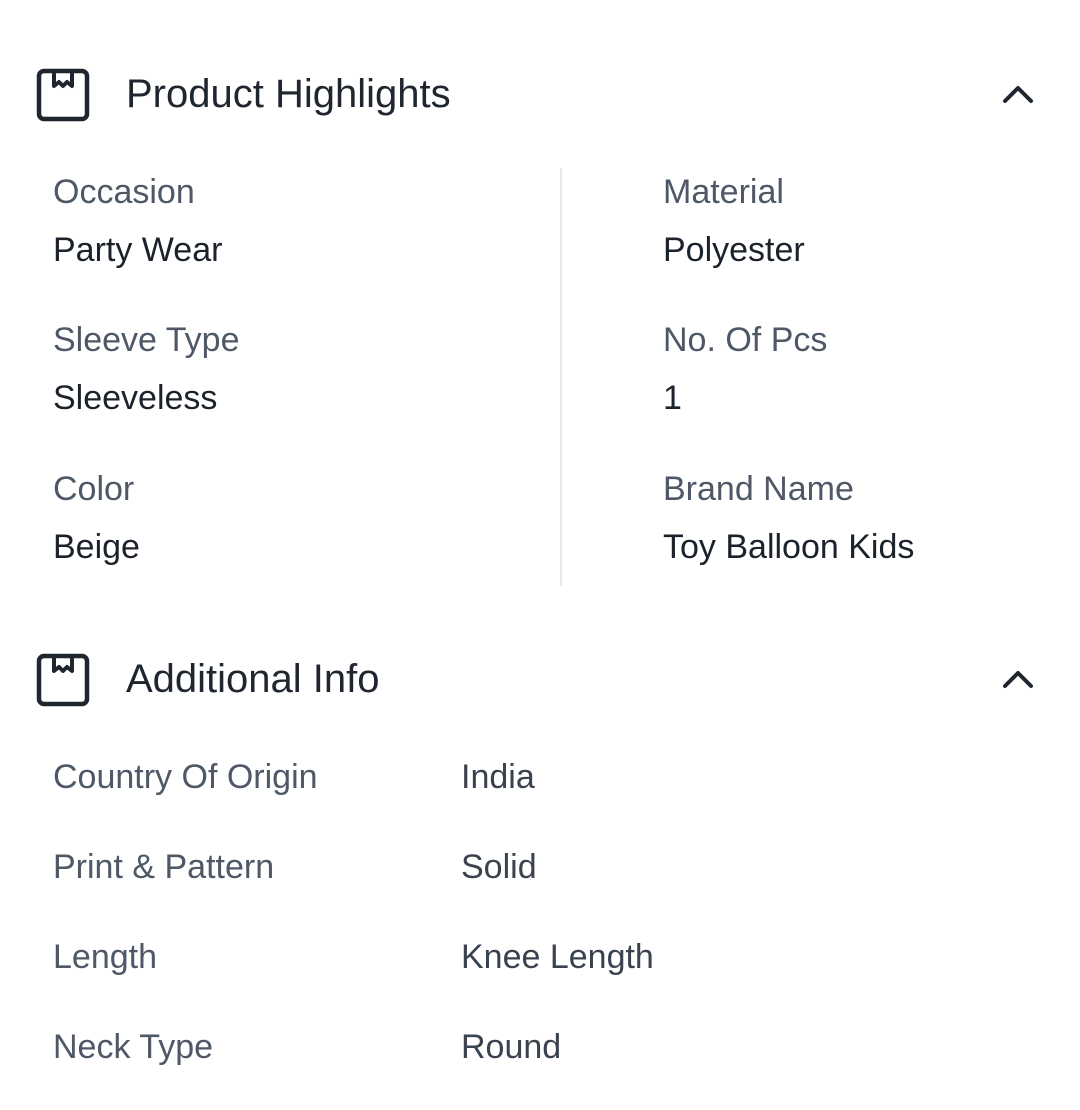 The image size is (1080, 1110). I want to click on info-label: Neck Type, so click(133, 1047).